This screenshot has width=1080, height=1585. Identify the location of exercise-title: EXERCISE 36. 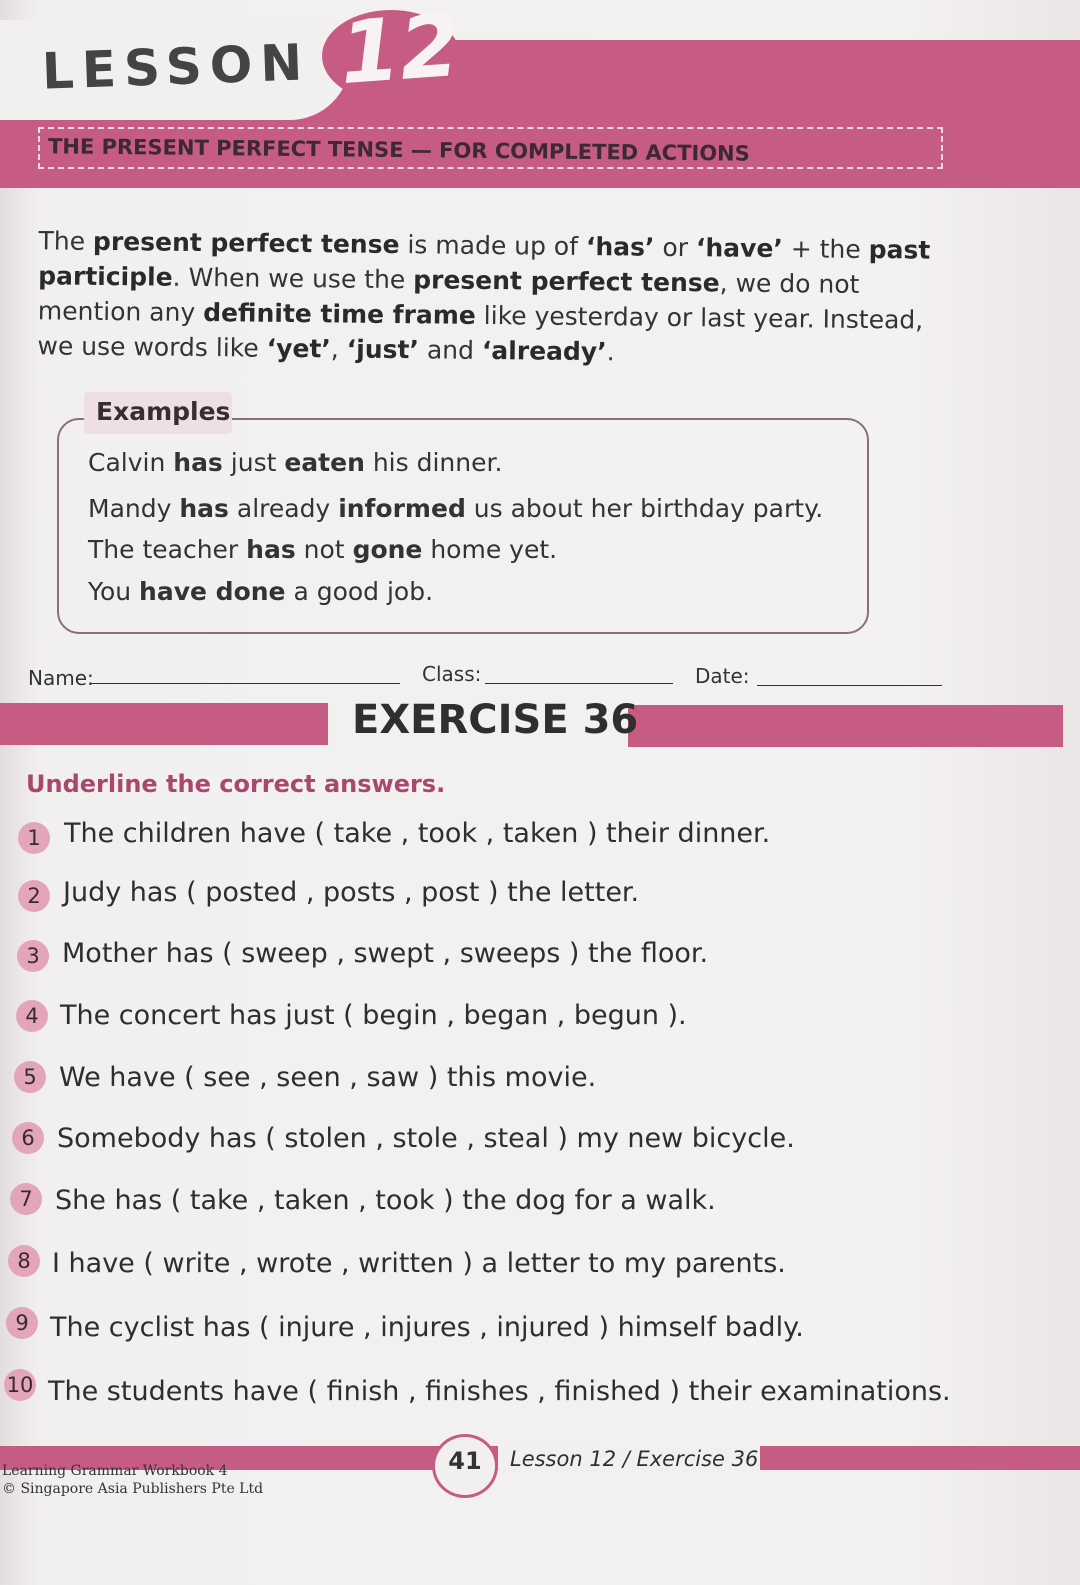
(495, 720).